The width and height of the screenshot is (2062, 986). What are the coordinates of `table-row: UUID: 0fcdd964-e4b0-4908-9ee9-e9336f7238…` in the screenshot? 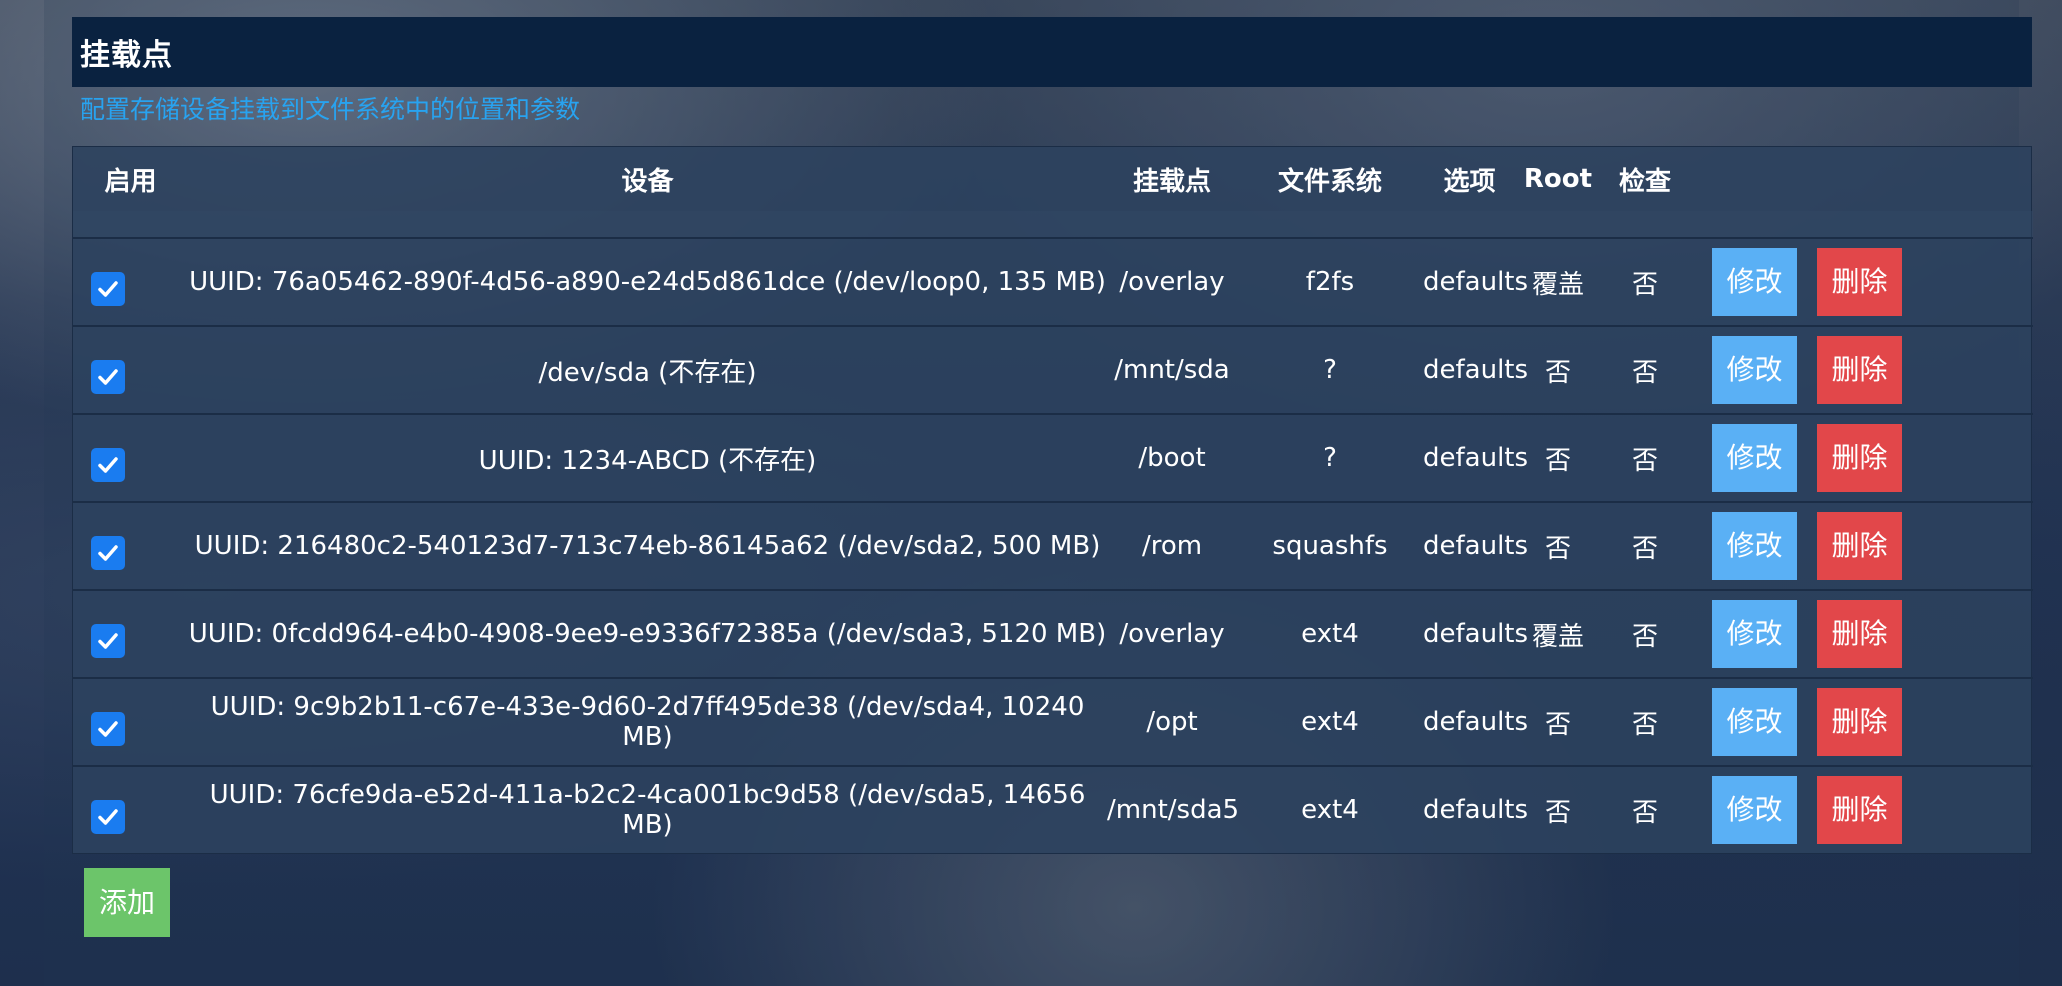 It's located at (1053, 633).